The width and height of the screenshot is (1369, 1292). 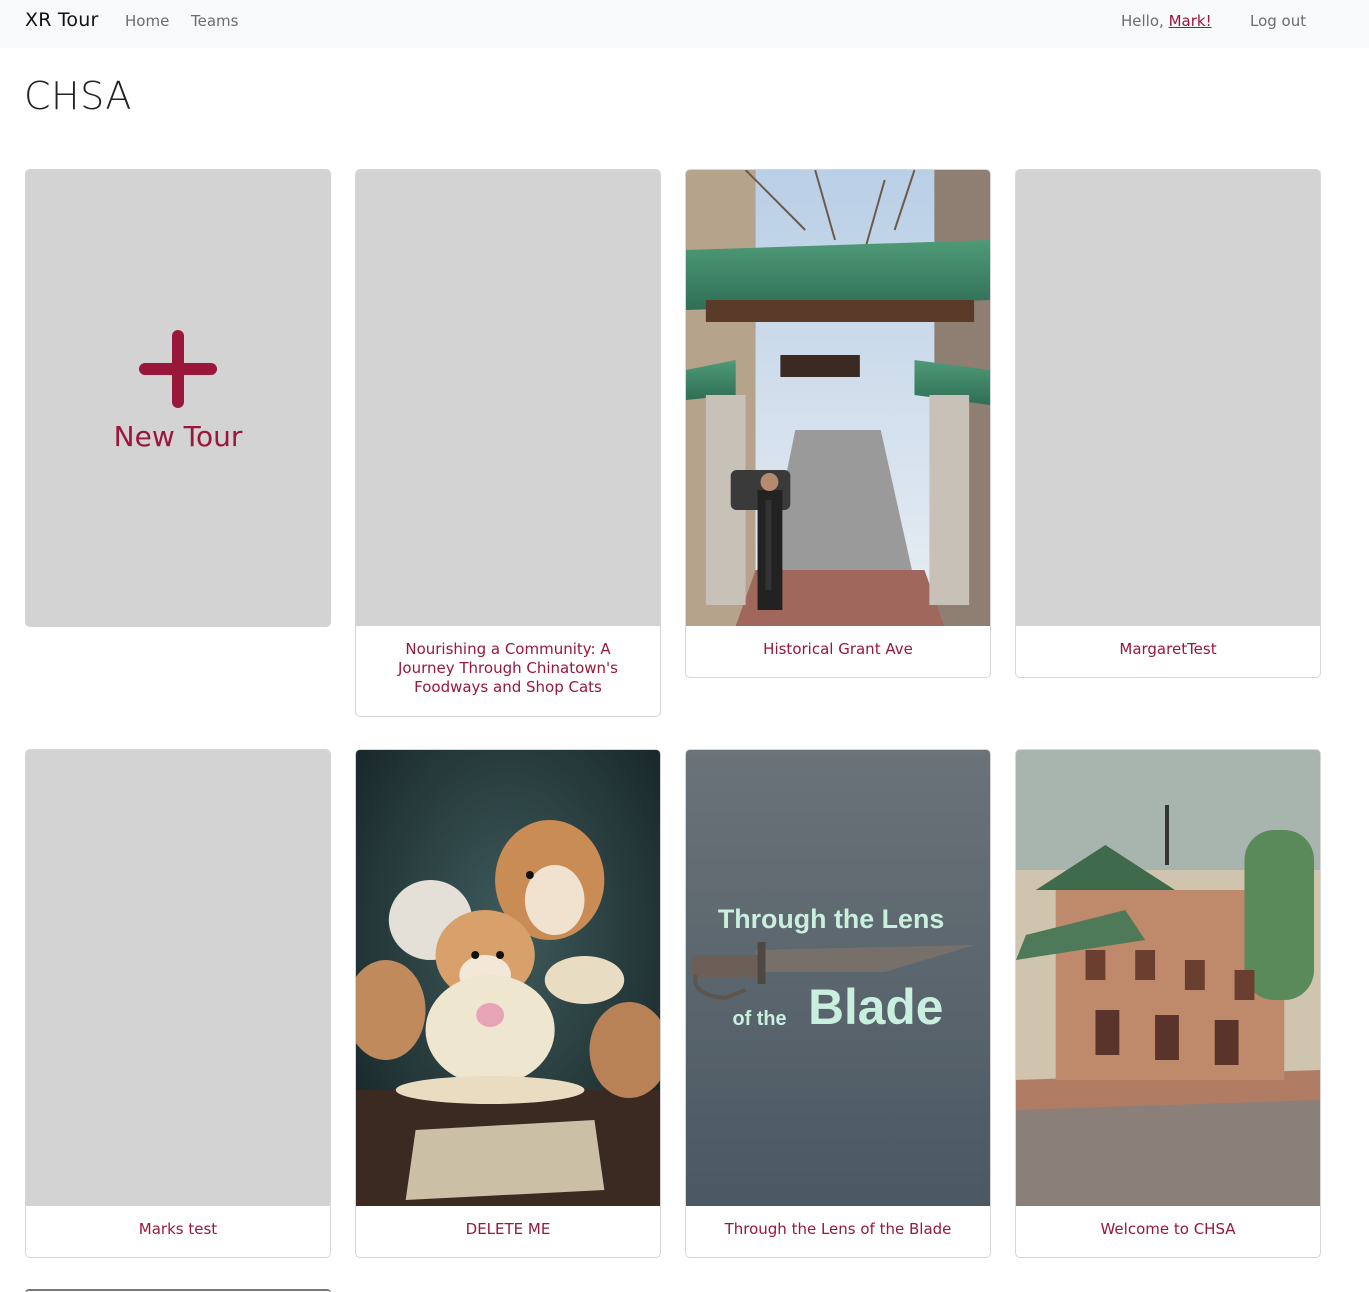 I want to click on tour-card: Marks test, so click(x=178, y=1003).